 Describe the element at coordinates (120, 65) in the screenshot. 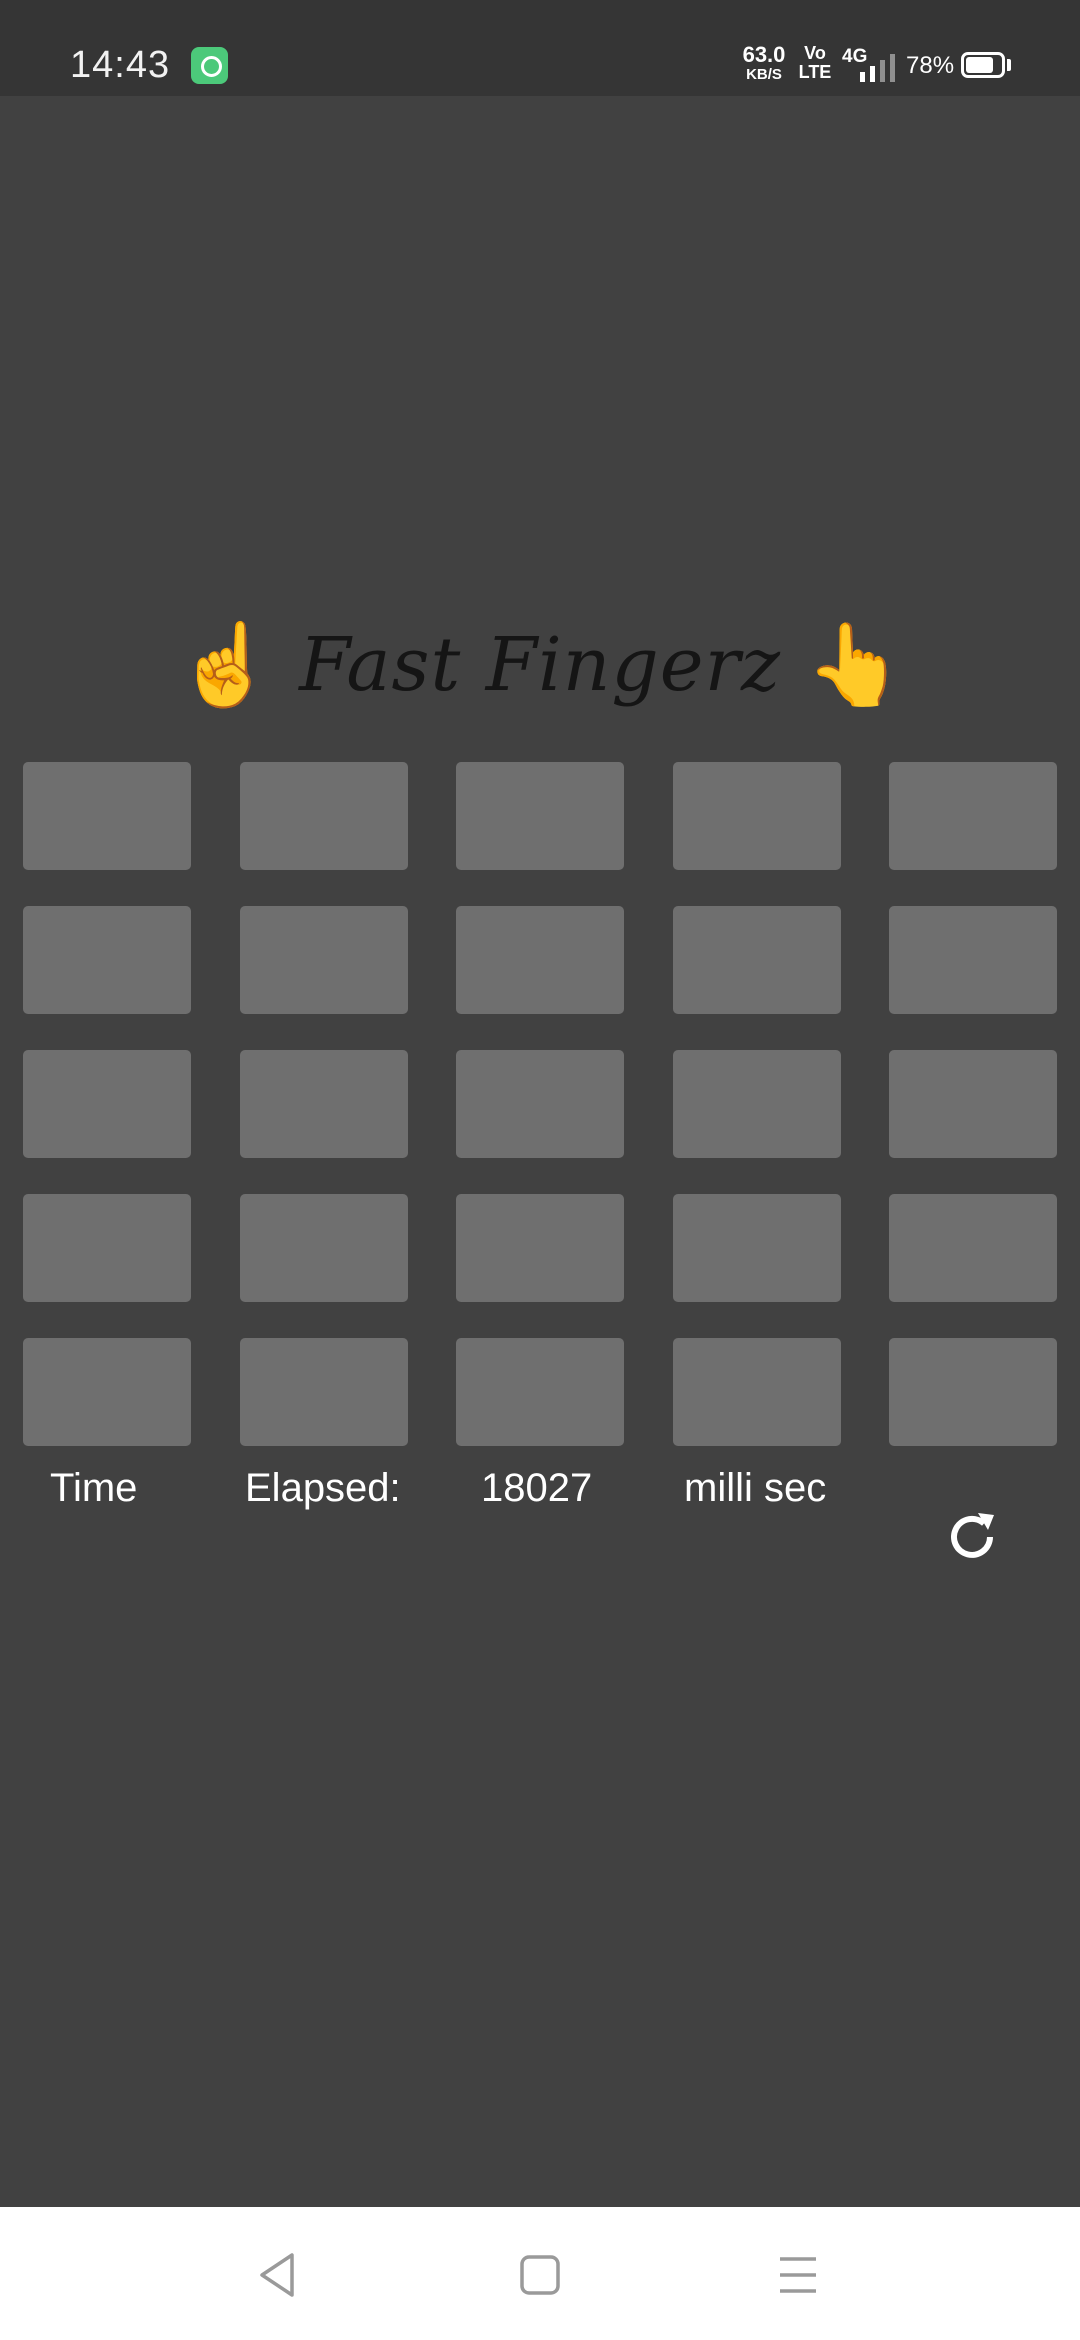

I see `status-clock: 14:43` at that location.